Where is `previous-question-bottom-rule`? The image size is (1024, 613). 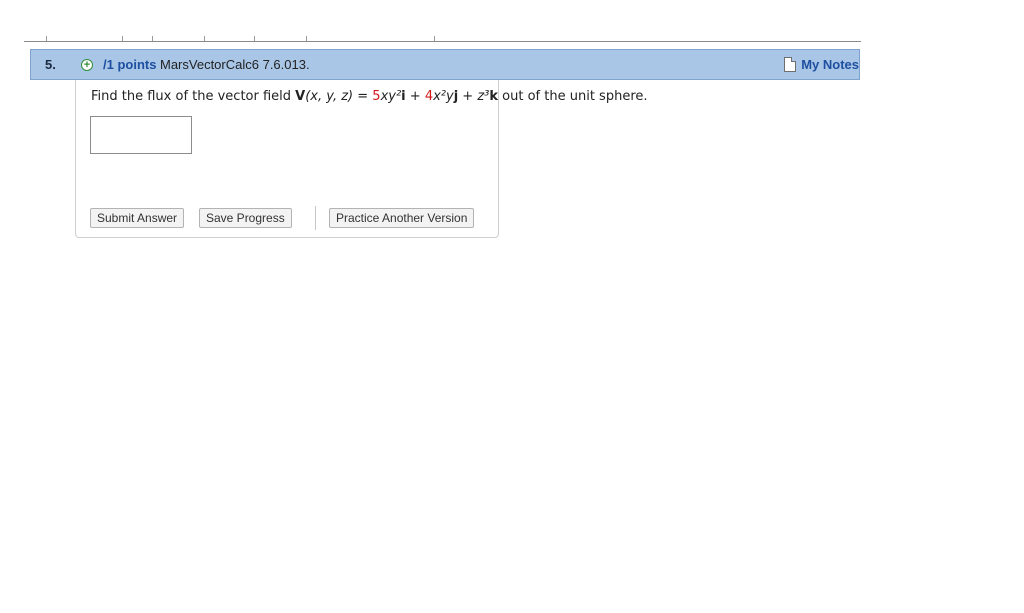 previous-question-bottom-rule is located at coordinates (442, 39).